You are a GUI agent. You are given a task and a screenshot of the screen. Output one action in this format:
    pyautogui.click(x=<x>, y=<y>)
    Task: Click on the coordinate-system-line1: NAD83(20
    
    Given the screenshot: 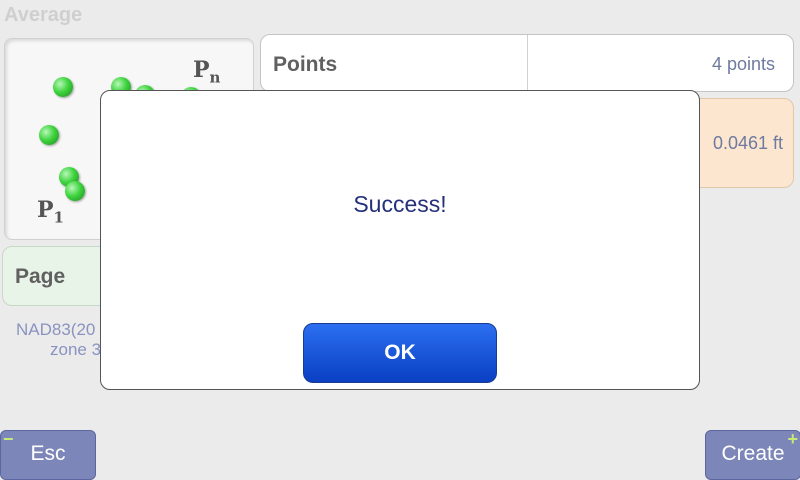 What is the action you would take?
    pyautogui.click(x=56, y=329)
    